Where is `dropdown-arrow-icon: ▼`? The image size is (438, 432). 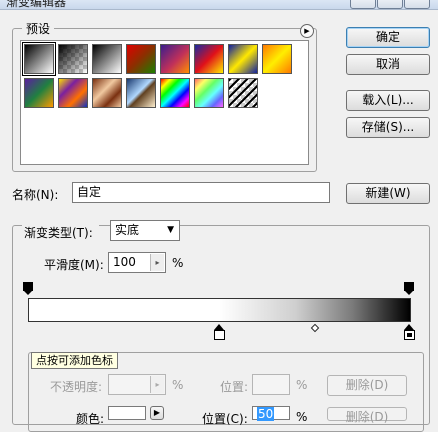 dropdown-arrow-icon: ▼ is located at coordinates (170, 230).